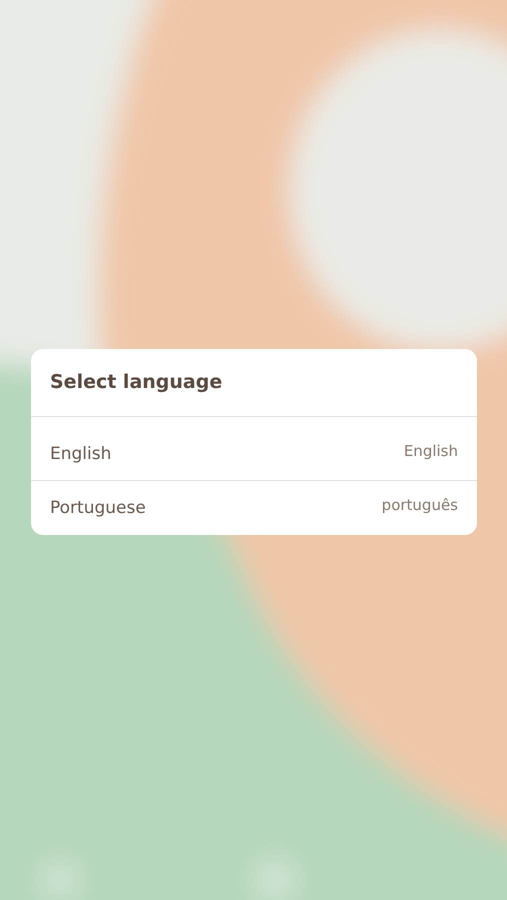 Image resolution: width=507 pixels, height=900 pixels. I want to click on language-name: Portuguese, so click(98, 508).